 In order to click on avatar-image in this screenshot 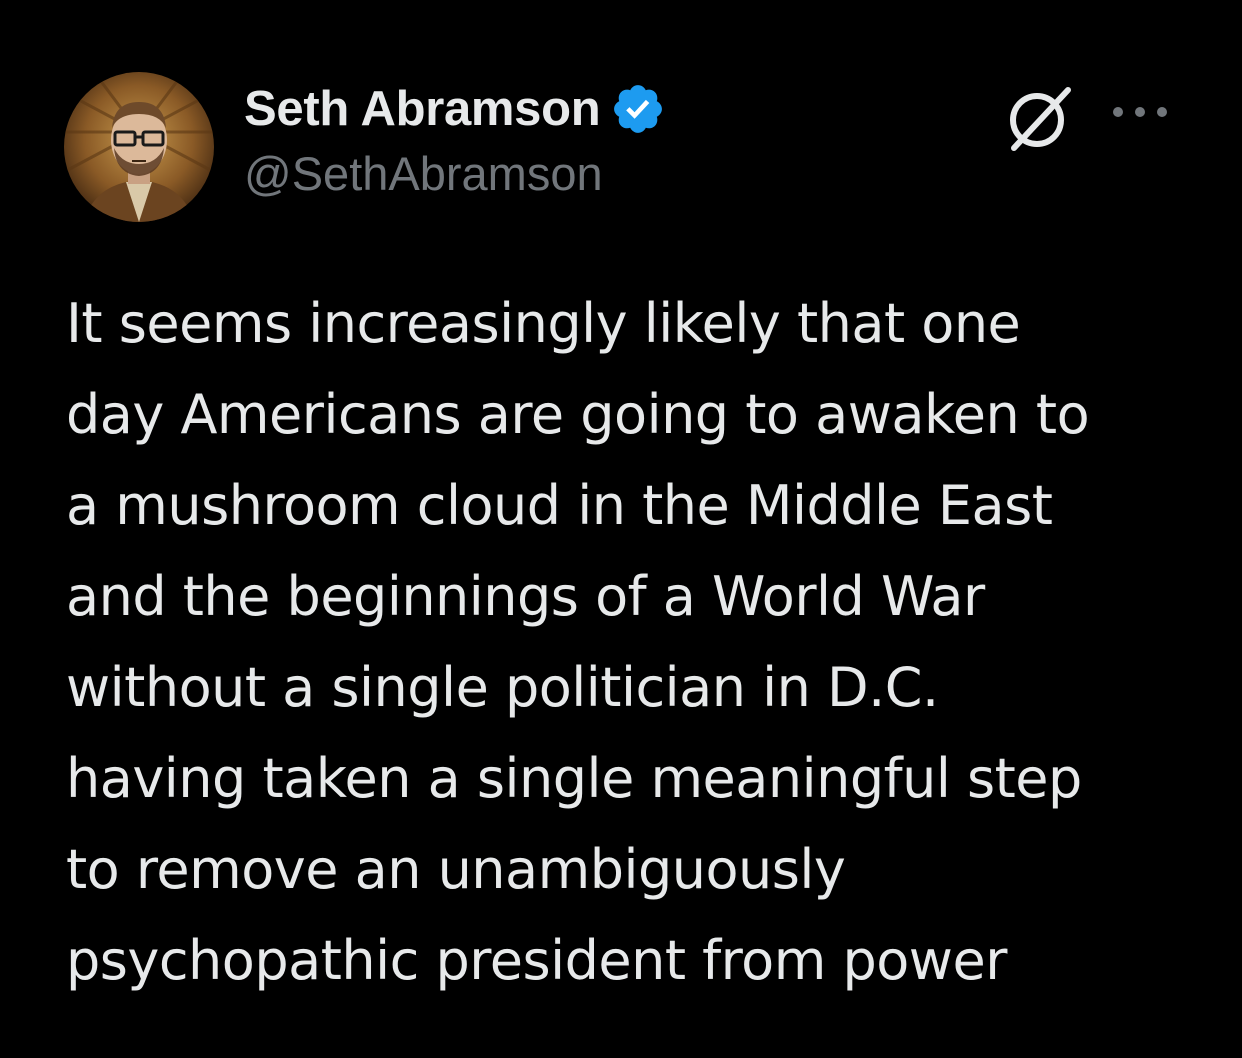, I will do `click(139, 147)`.